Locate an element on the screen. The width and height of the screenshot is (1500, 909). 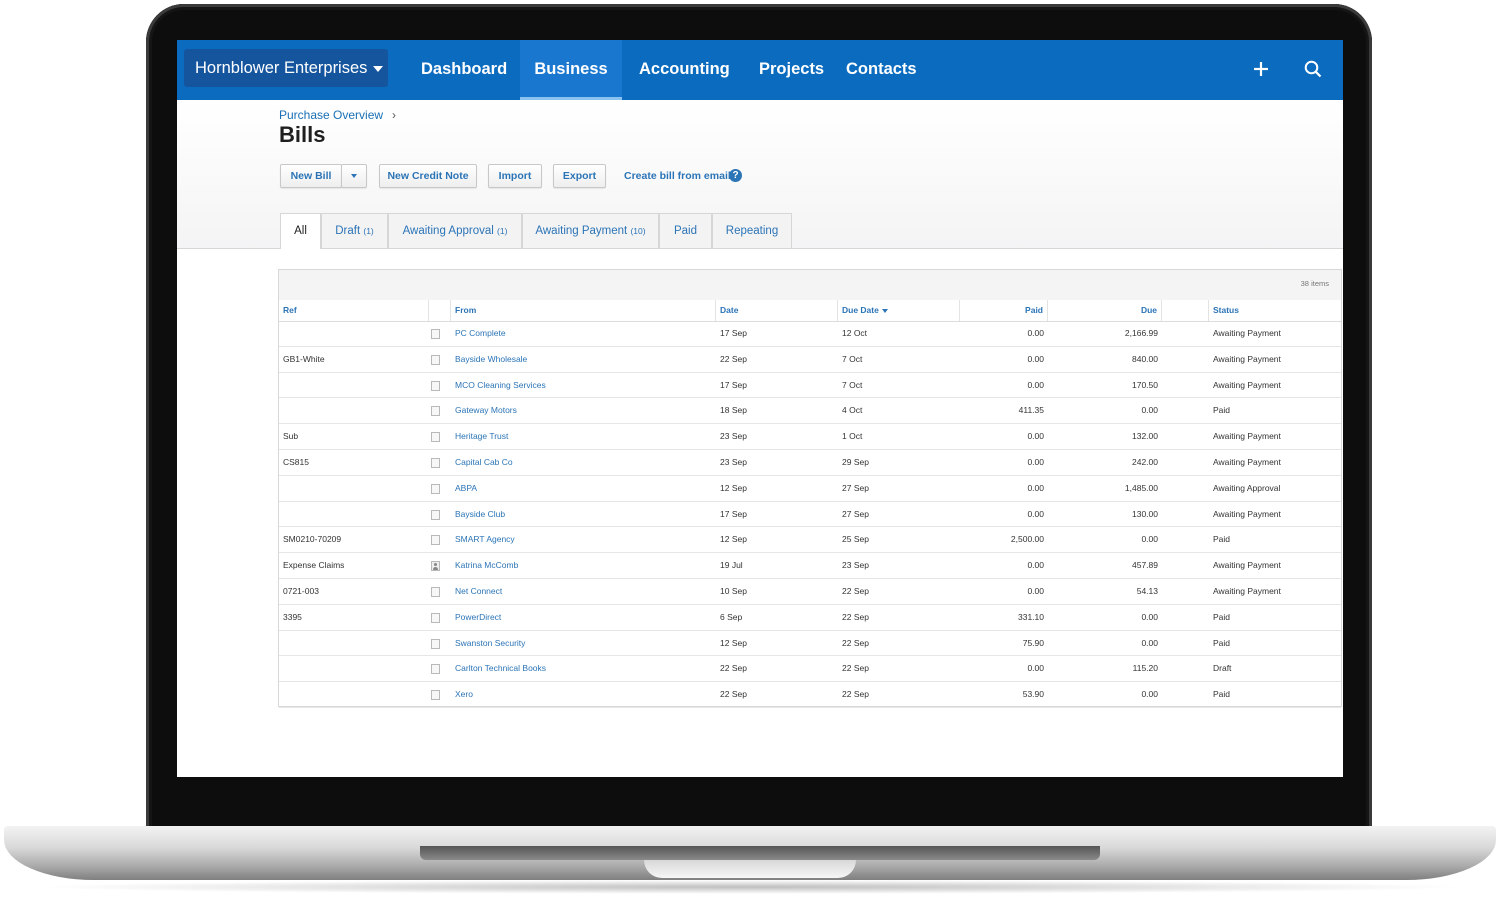
nav-dashboard: Dashboard is located at coordinates (464, 70).